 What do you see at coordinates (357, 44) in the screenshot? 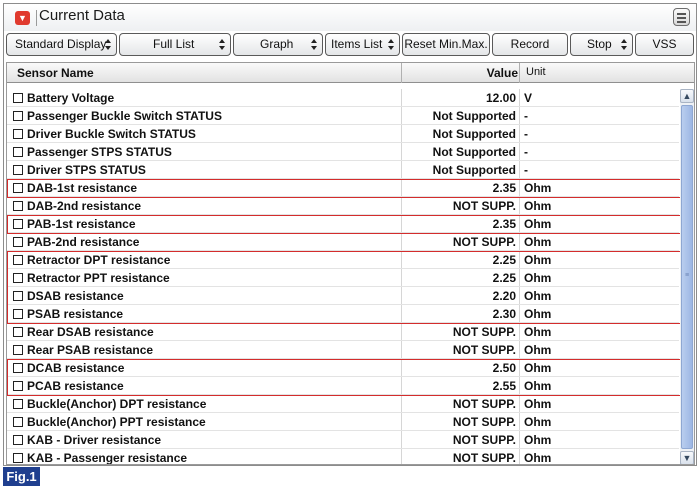
I see `items-list-label: Items List` at bounding box center [357, 44].